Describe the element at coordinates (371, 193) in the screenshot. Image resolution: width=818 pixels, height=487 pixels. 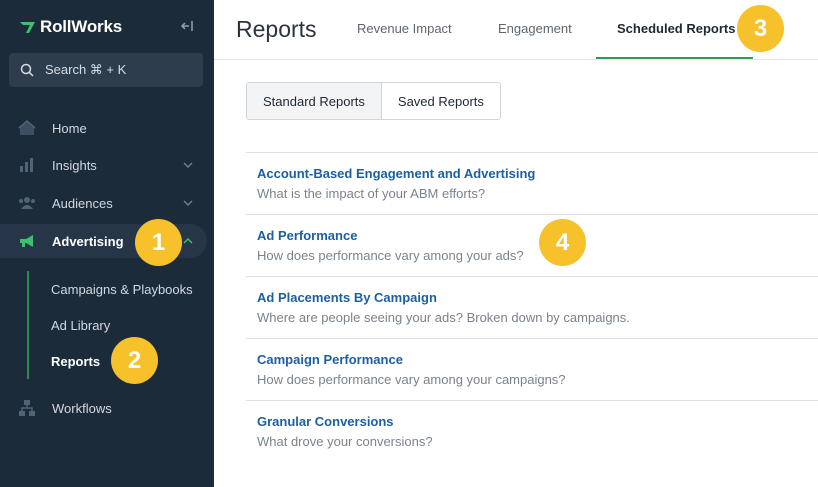
I see `report-description: What is the impact of your ABM efforts?` at that location.